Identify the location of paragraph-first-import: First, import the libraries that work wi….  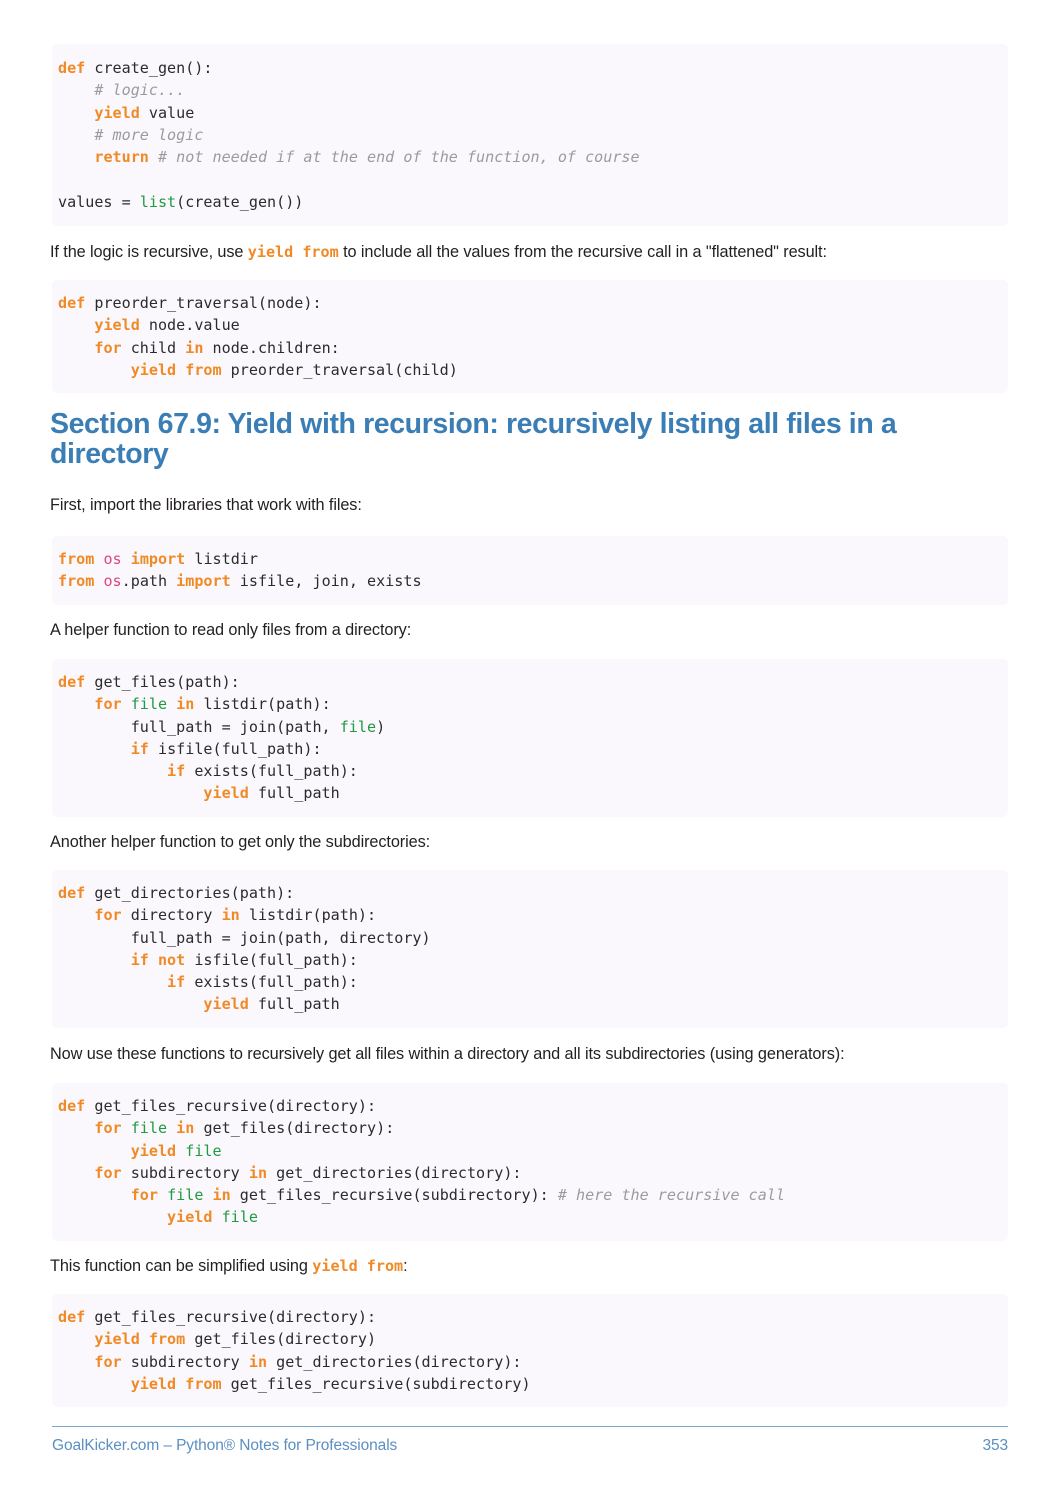
(206, 505).